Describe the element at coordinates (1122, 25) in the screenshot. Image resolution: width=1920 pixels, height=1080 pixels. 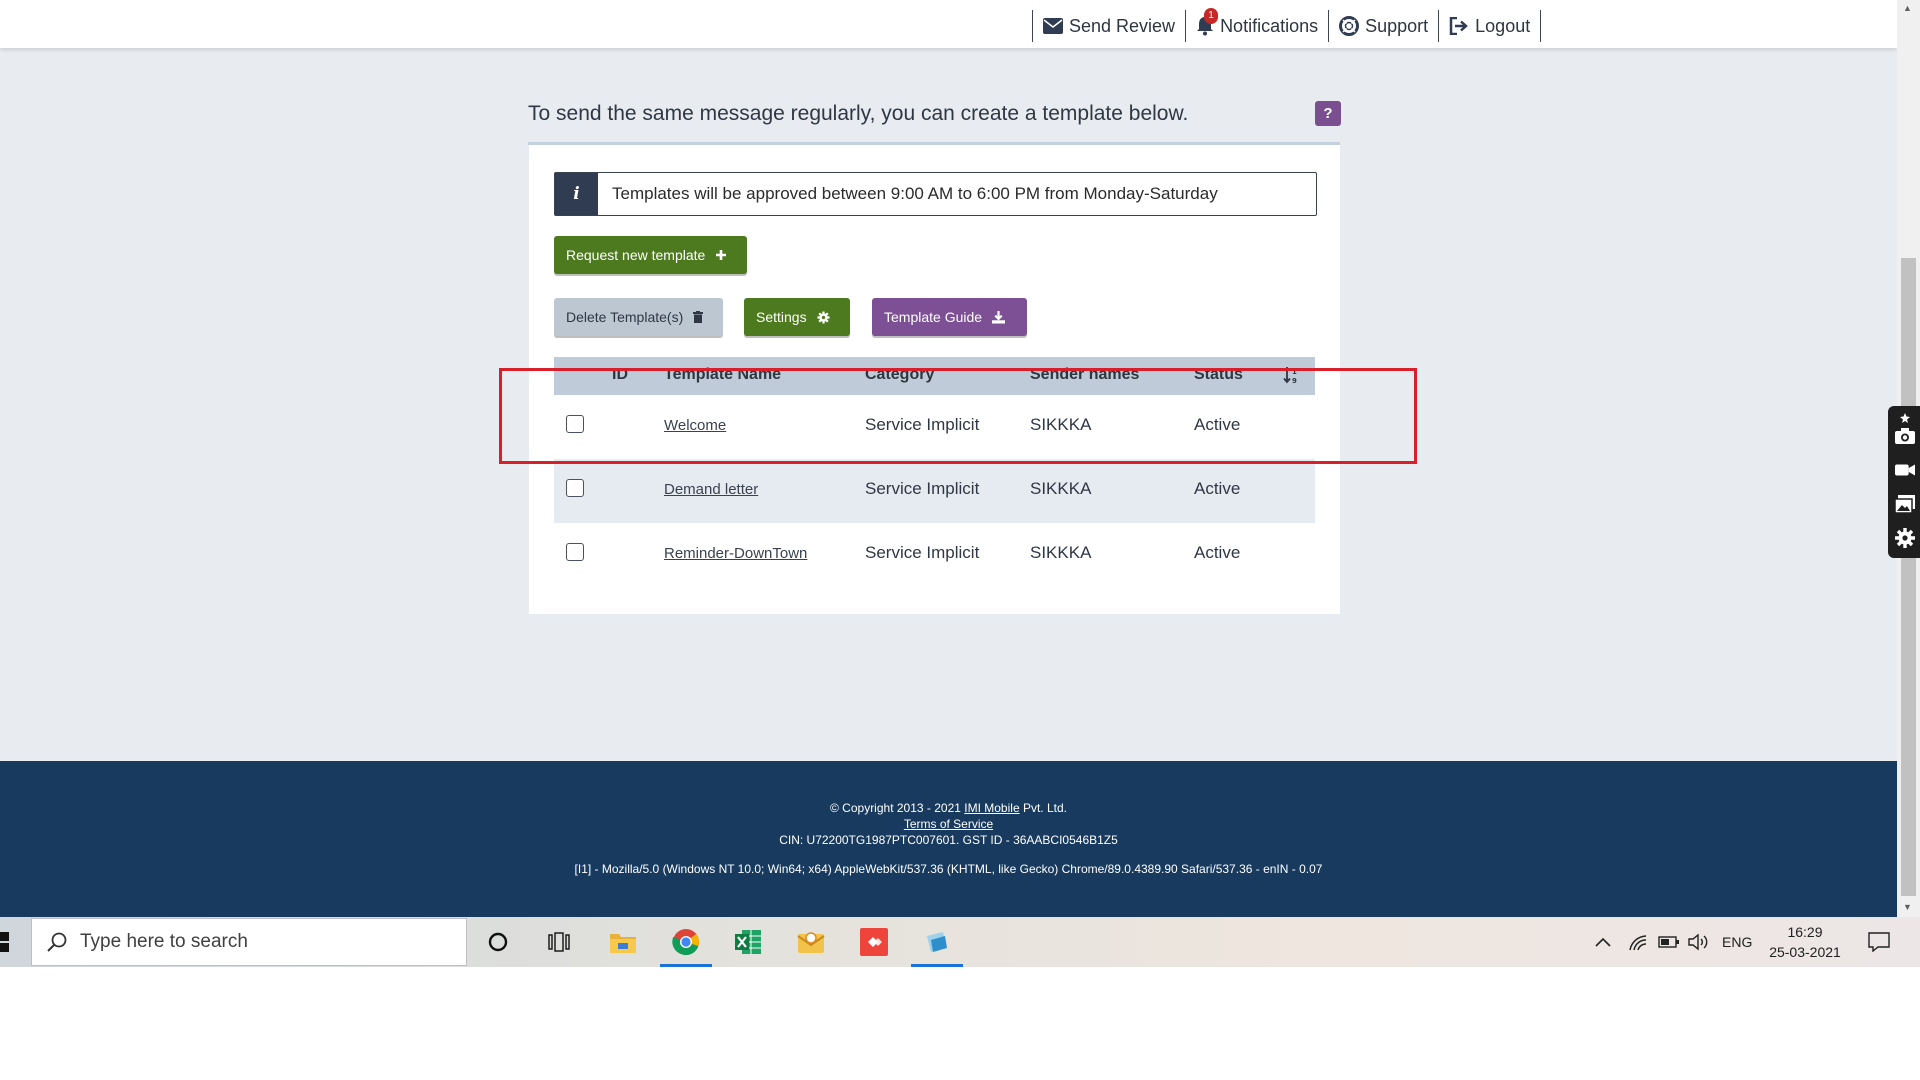
I see `nav-send-review-label: Send Review` at that location.